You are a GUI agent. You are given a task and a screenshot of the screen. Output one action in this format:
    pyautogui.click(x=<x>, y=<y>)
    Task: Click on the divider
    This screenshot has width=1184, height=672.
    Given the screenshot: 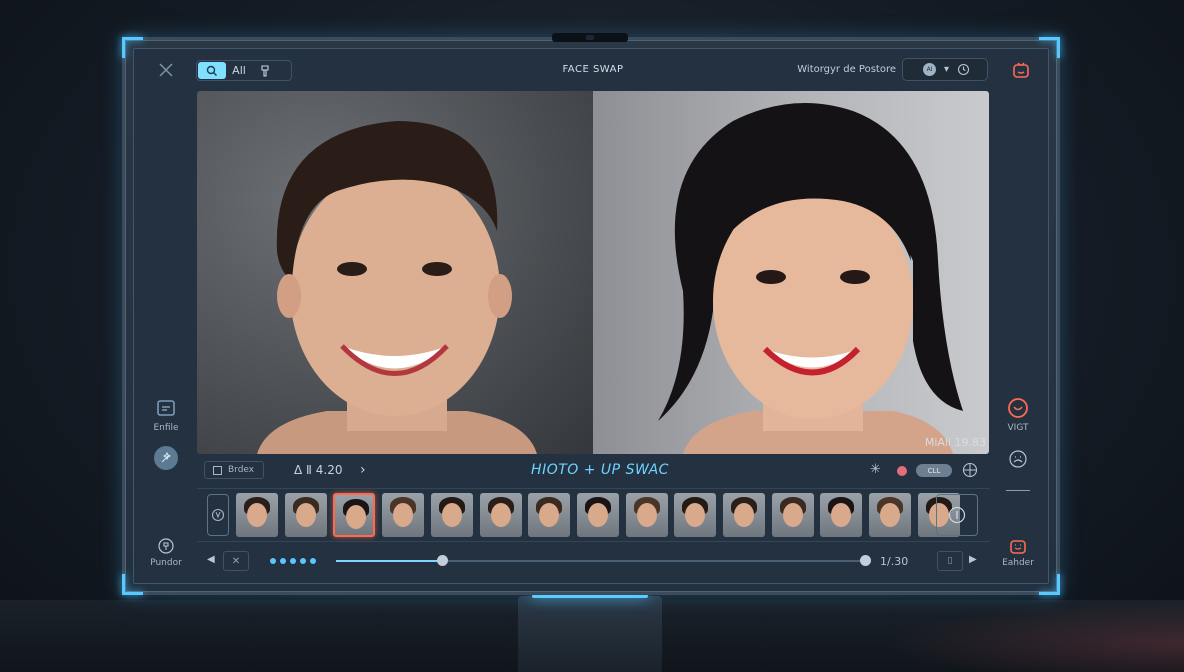 What is the action you would take?
    pyautogui.click(x=1018, y=490)
    